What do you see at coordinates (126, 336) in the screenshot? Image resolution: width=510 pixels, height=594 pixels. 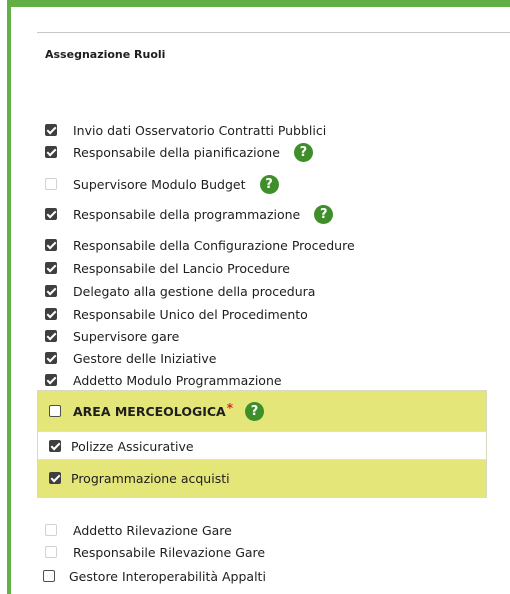 I see `role-label: Supervisore gare` at bounding box center [126, 336].